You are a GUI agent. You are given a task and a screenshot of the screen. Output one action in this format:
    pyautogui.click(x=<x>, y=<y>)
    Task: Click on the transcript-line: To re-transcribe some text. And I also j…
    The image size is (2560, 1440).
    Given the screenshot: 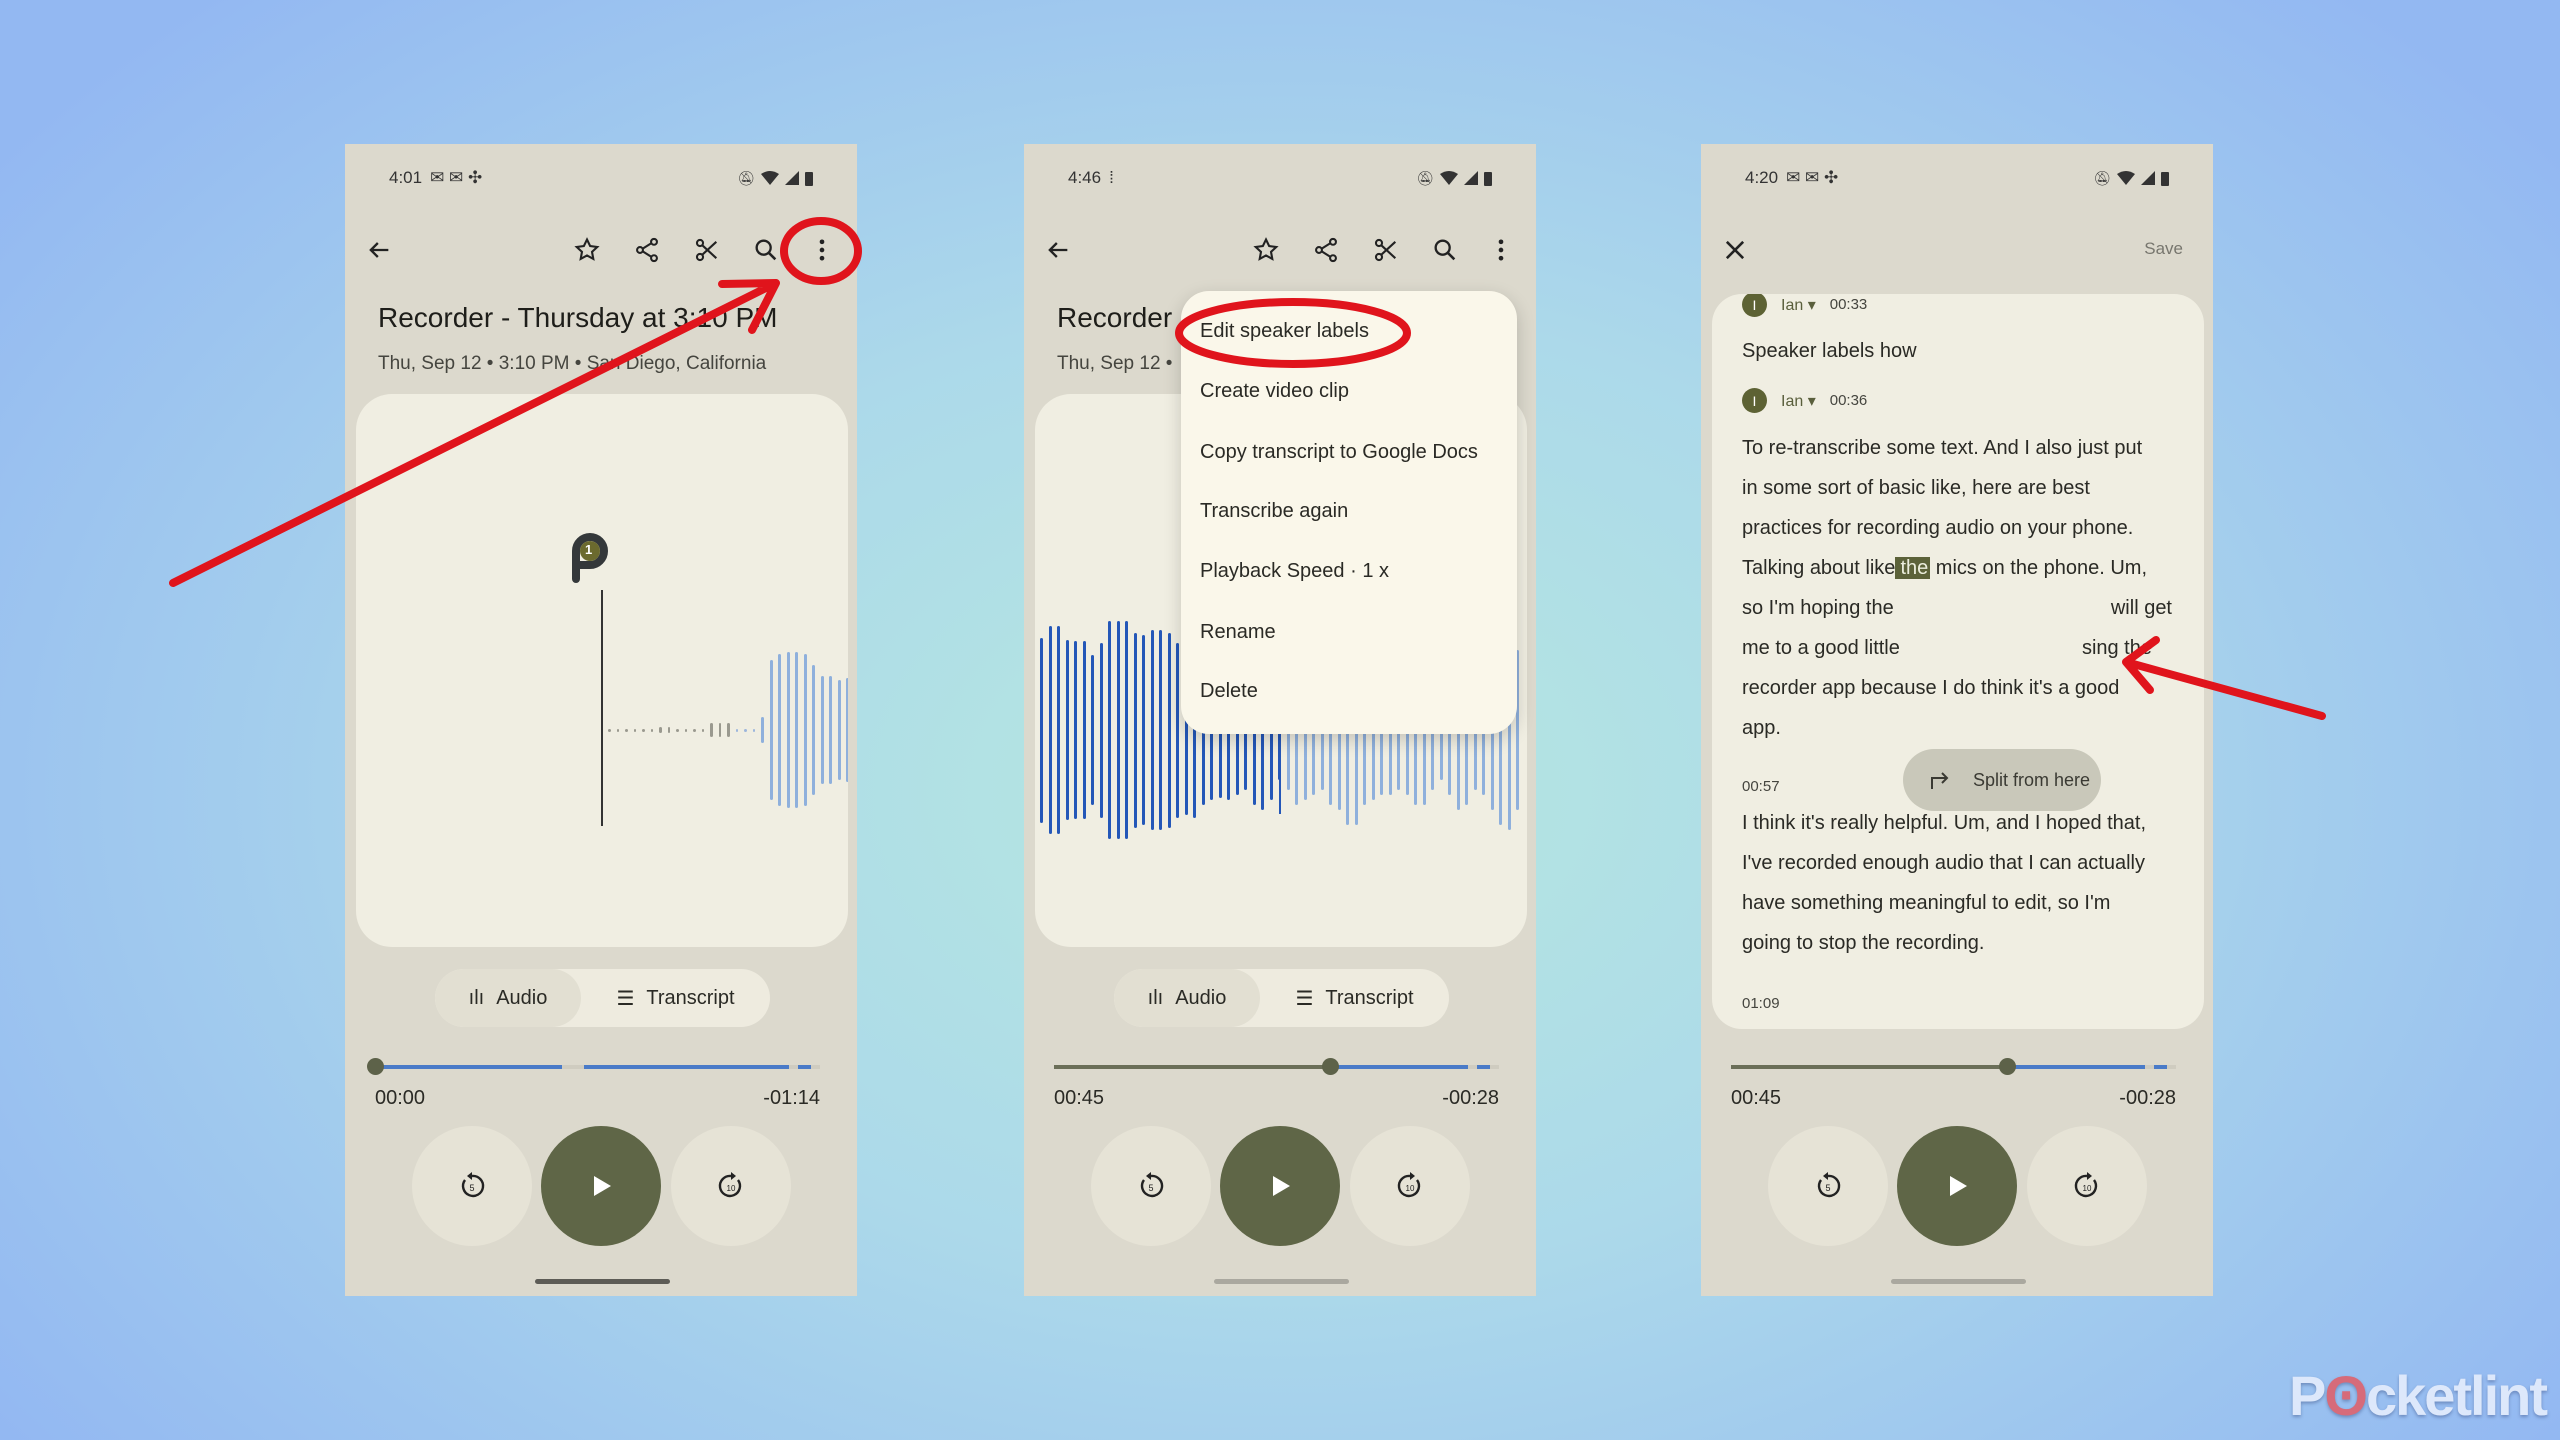 What is the action you would take?
    pyautogui.click(x=1942, y=448)
    